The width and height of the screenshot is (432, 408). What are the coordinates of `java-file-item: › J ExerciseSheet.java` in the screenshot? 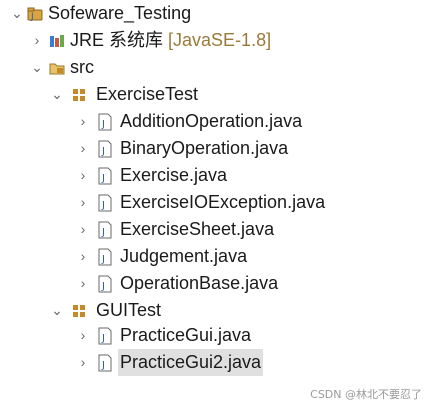 It's located at (216, 229).